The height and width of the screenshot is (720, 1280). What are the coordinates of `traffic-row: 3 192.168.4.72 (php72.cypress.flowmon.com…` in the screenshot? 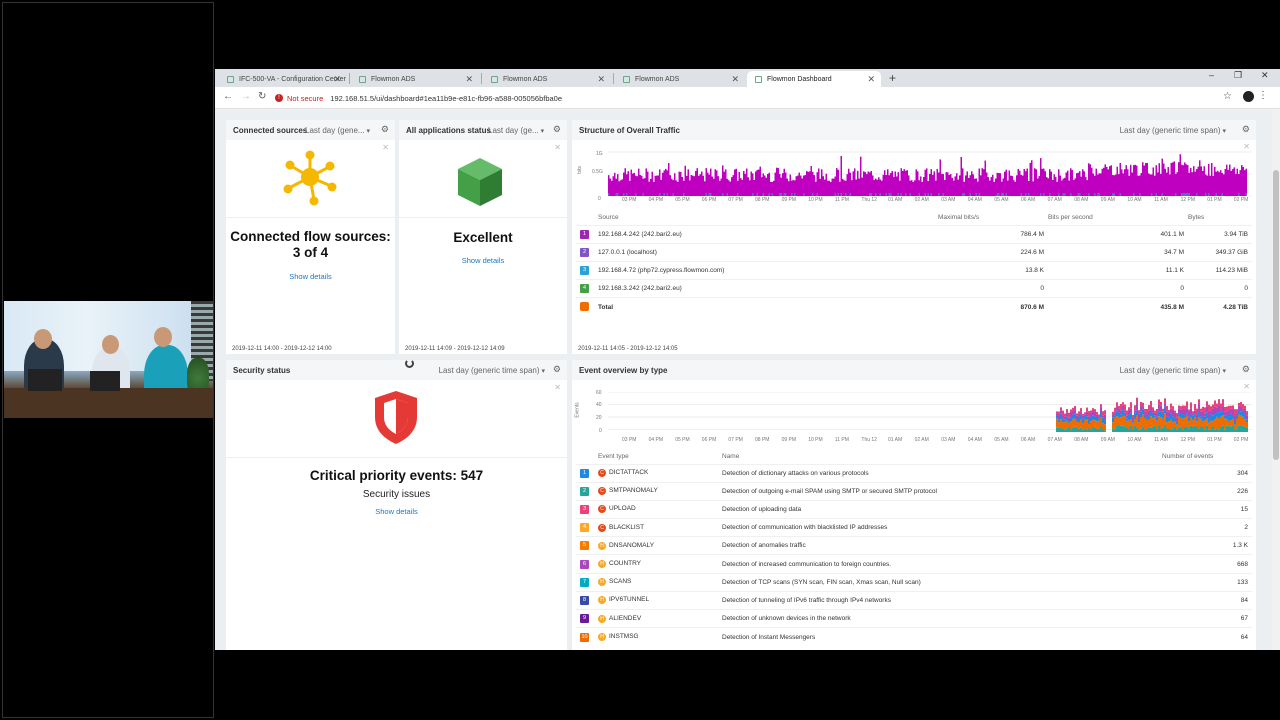 It's located at (914, 270).